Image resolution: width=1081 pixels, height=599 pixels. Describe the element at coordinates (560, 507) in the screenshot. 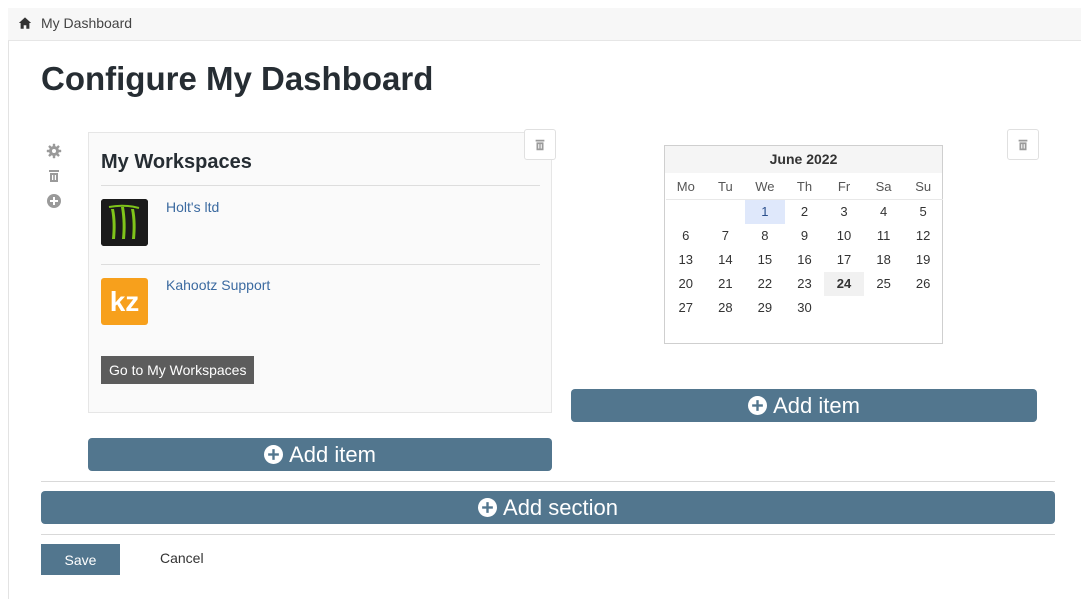

I see `add-section-label: Add section` at that location.